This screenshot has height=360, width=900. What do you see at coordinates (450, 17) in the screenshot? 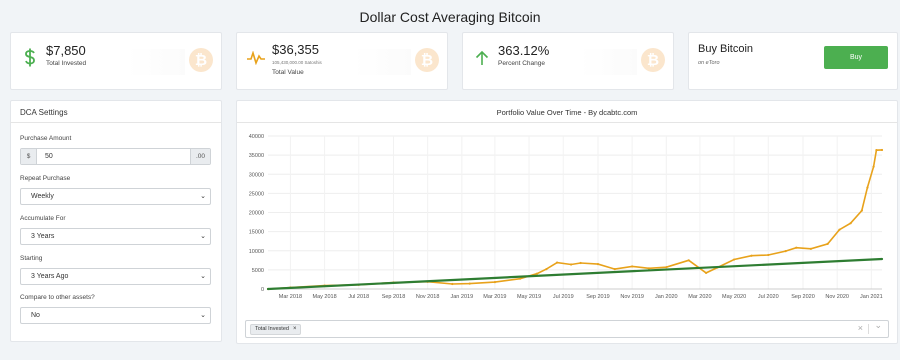
I see `page-title: Dollar Cost Averaging Bitcoin` at bounding box center [450, 17].